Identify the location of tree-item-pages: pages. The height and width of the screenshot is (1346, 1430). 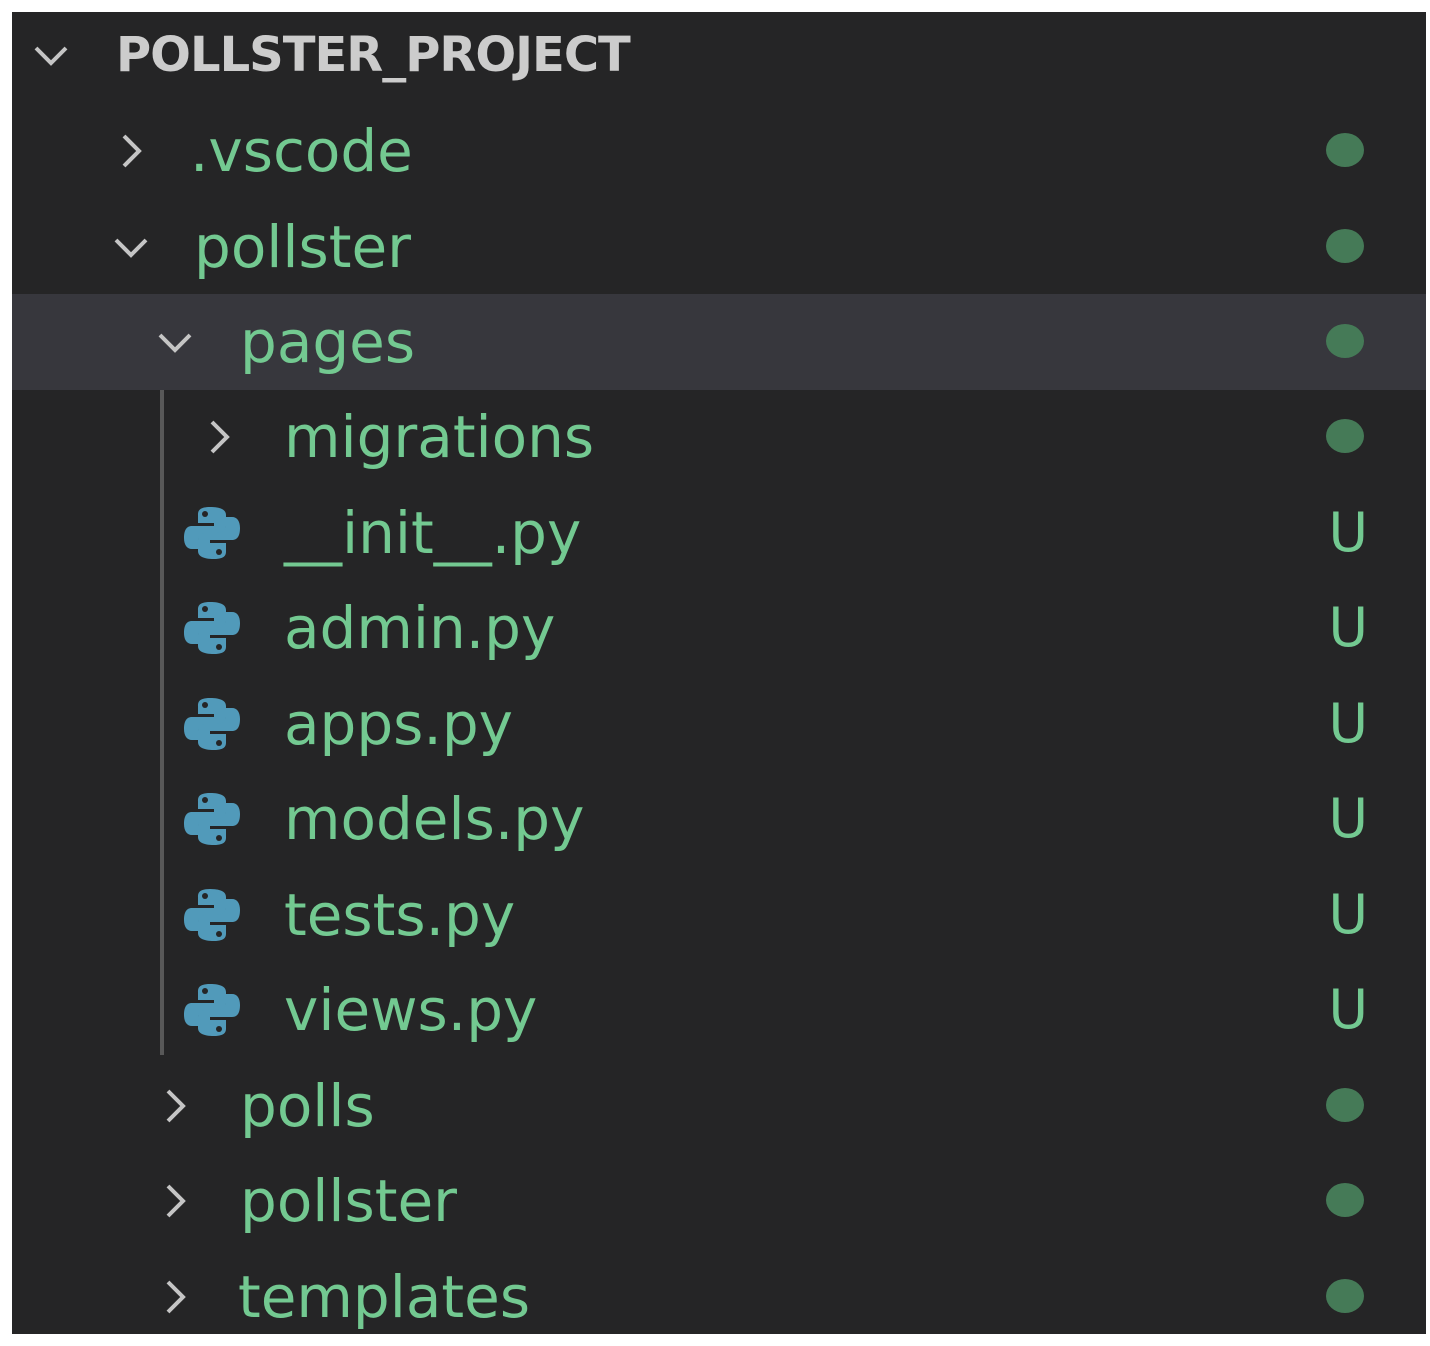
(719, 342).